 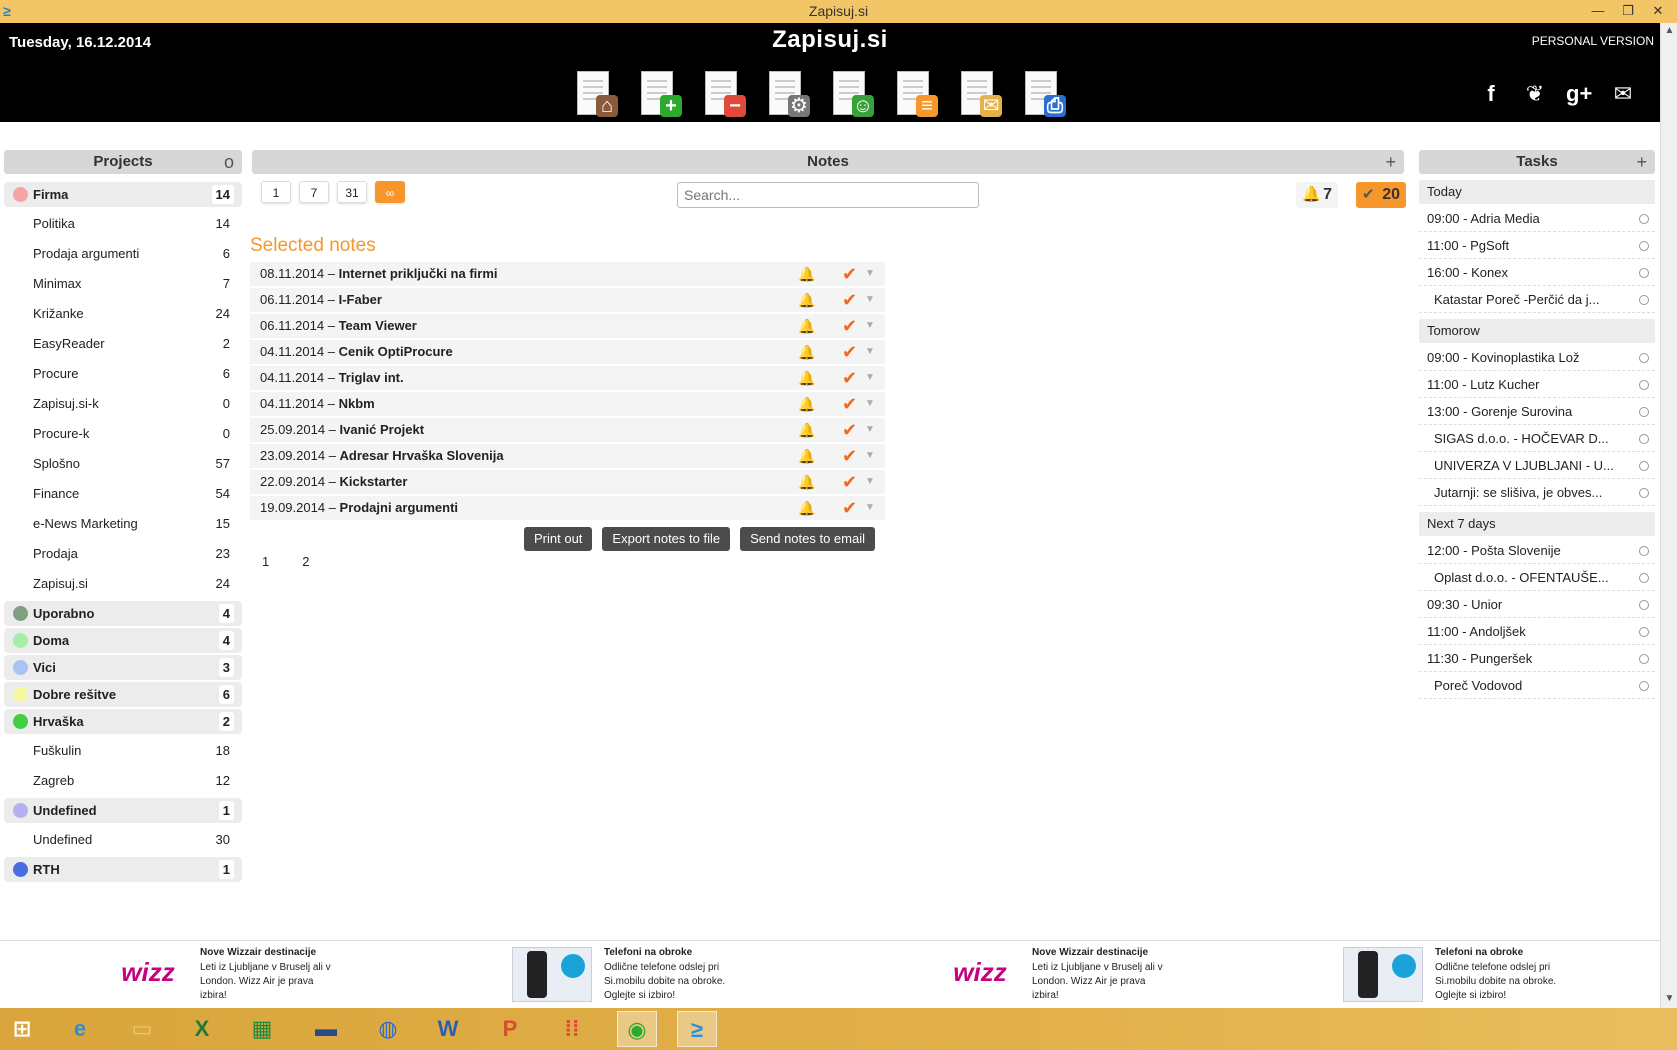 I want to click on note-row: 06.11.2014 – I-Faber 🔔 ✔ ▼, so click(x=567, y=300).